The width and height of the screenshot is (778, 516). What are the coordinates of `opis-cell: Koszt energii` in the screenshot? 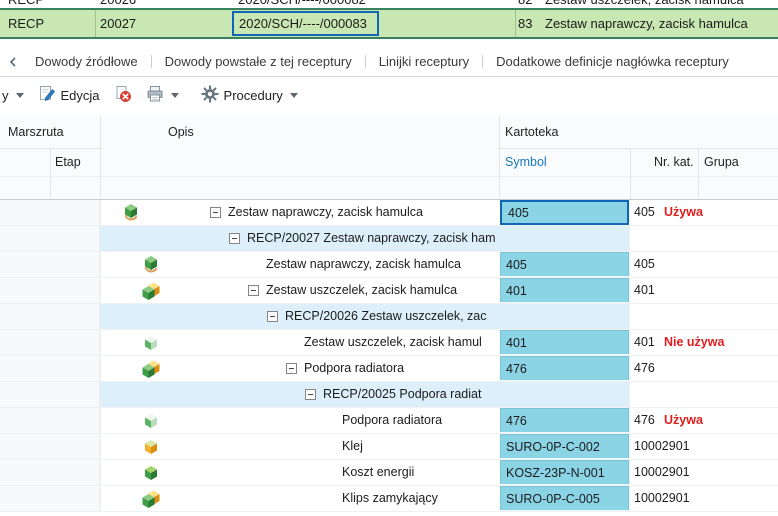 It's located at (250, 472).